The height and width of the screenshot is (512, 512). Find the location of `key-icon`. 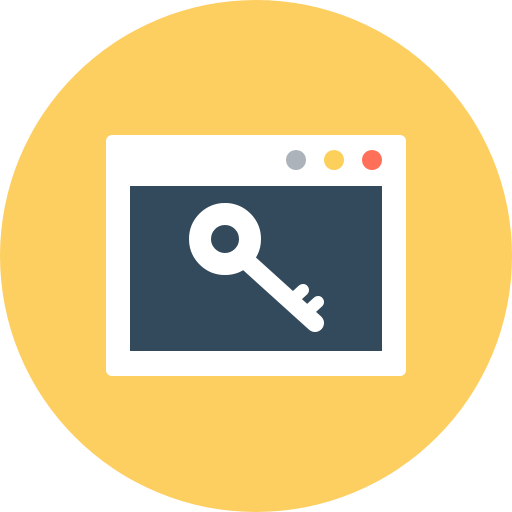

key-icon is located at coordinates (256, 267).